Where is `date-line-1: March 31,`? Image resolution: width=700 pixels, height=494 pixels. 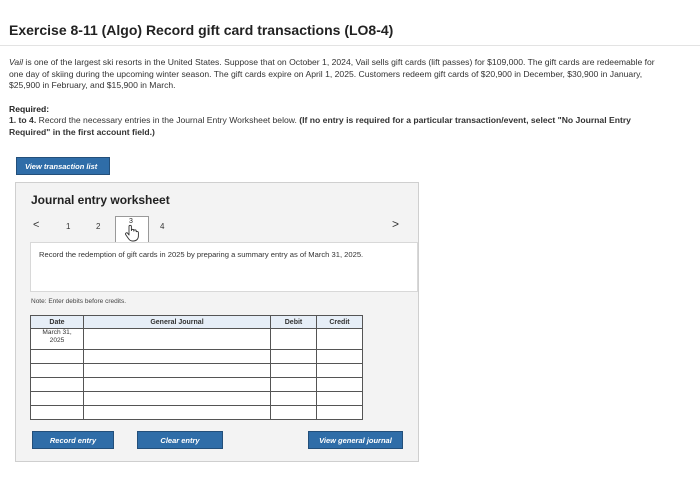 date-line-1: March 31, is located at coordinates (57, 332).